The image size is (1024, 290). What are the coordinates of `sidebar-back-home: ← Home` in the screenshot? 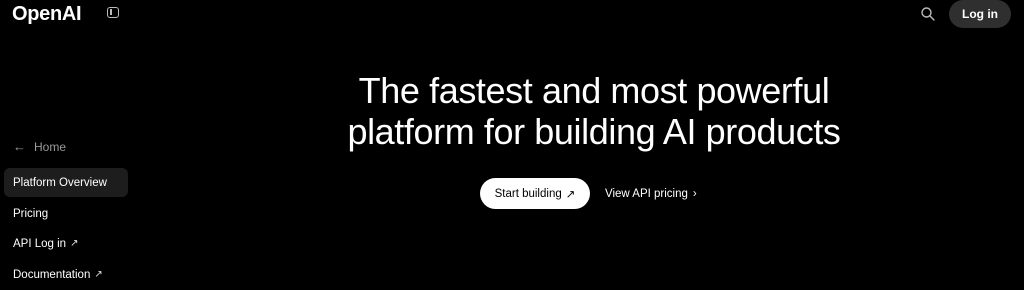 It's located at (39, 146).